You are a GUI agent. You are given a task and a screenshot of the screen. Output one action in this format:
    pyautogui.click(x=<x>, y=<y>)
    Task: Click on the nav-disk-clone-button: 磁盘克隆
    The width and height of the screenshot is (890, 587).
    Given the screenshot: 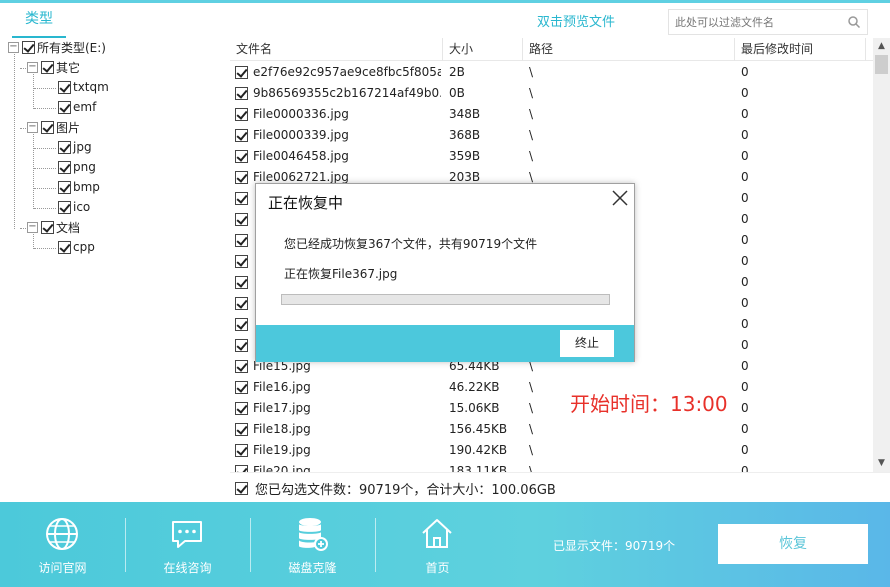 What is the action you would take?
    pyautogui.click(x=312, y=544)
    